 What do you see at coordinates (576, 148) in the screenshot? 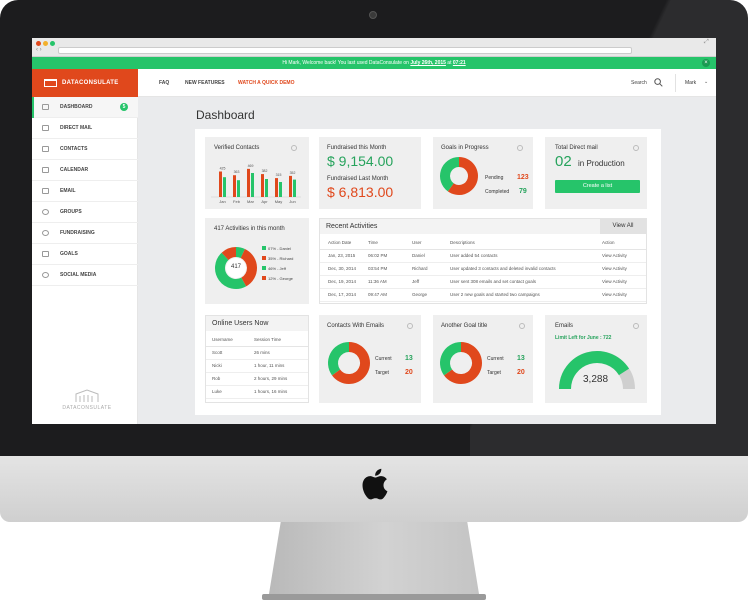
I see `card-title: Total Direct mail` at bounding box center [576, 148].